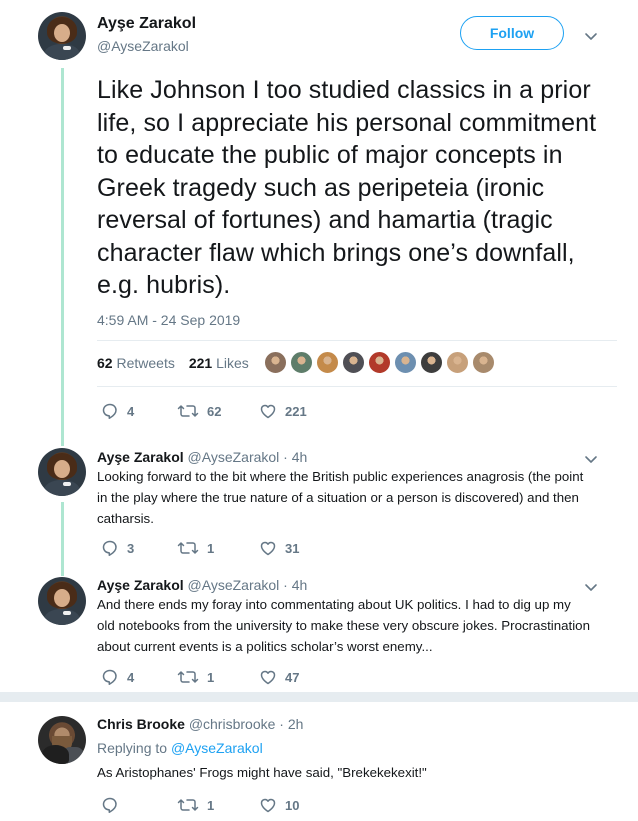 The width and height of the screenshot is (638, 821). I want to click on replying-to-link: @AyseZarakol, so click(217, 748).